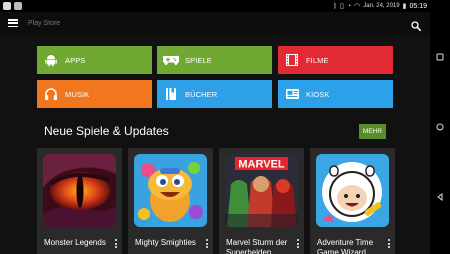 The width and height of the screenshot is (450, 254). I want to click on svg-text: MARVEL, so click(261, 165).